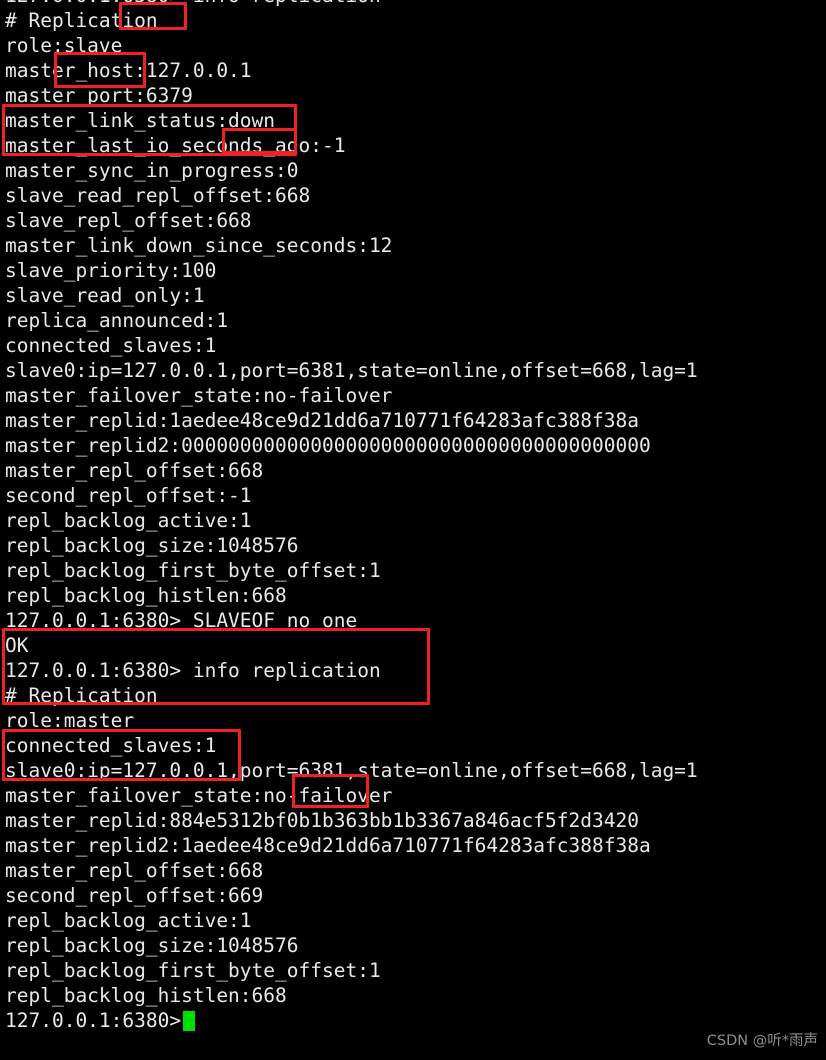 The height and width of the screenshot is (1060, 826). Describe the element at coordinates (17, 645) in the screenshot. I see `terminal-line: OK` at that location.